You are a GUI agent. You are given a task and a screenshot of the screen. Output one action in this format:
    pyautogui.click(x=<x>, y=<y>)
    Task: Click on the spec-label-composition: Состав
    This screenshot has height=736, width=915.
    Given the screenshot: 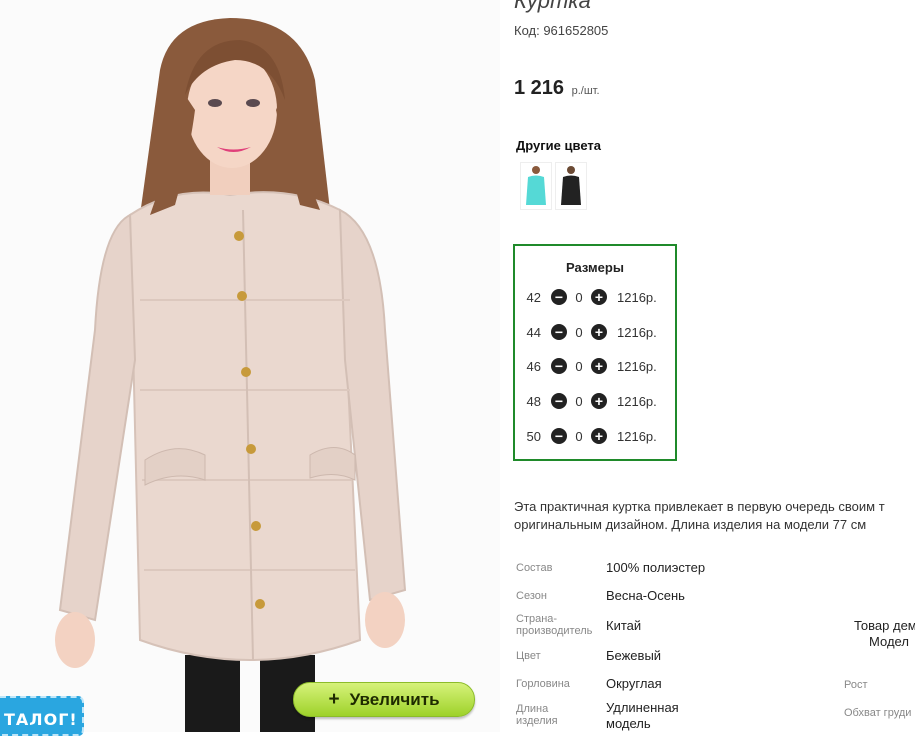 What is the action you would take?
    pyautogui.click(x=534, y=568)
    